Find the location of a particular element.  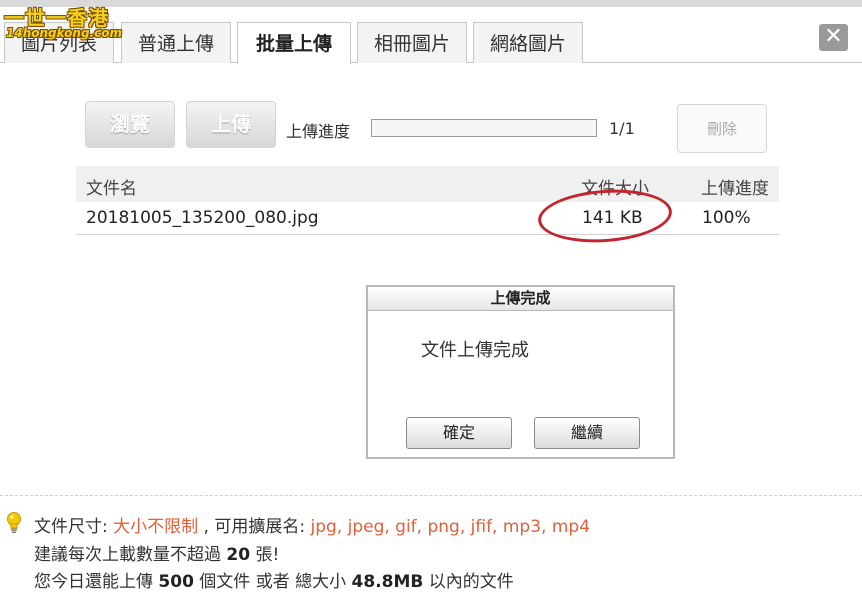

limit-number: 20 is located at coordinates (238, 555).